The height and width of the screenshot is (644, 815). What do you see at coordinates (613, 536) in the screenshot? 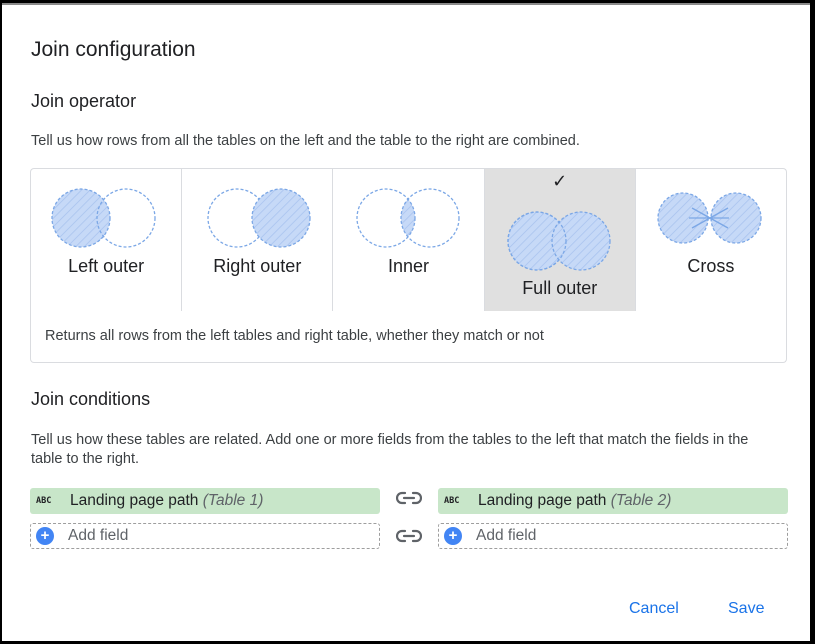
I see `right-add-field: + Add field` at bounding box center [613, 536].